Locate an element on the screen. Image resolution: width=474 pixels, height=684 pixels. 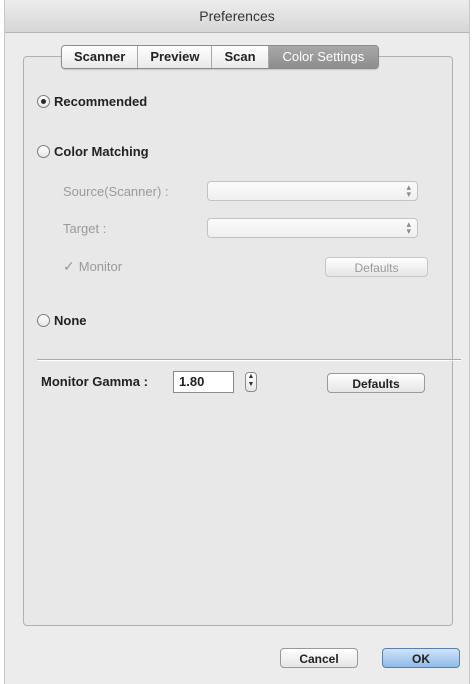
section-divider is located at coordinates (249, 360).